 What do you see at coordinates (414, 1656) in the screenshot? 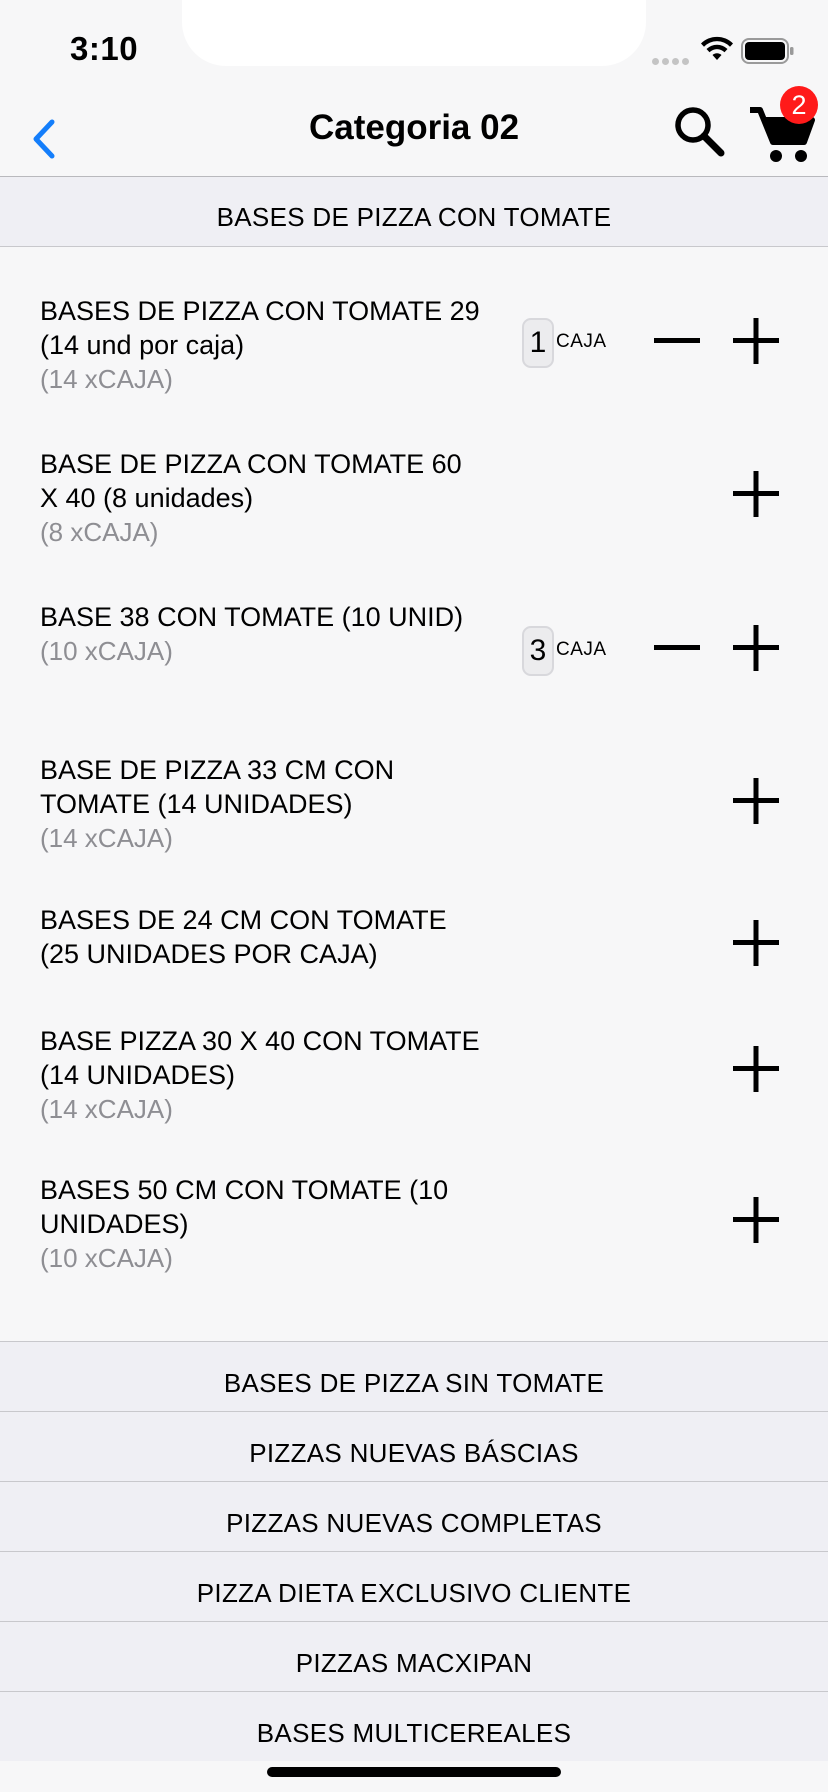
I see `section-header: PIZZAS MACXIPAN` at bounding box center [414, 1656].